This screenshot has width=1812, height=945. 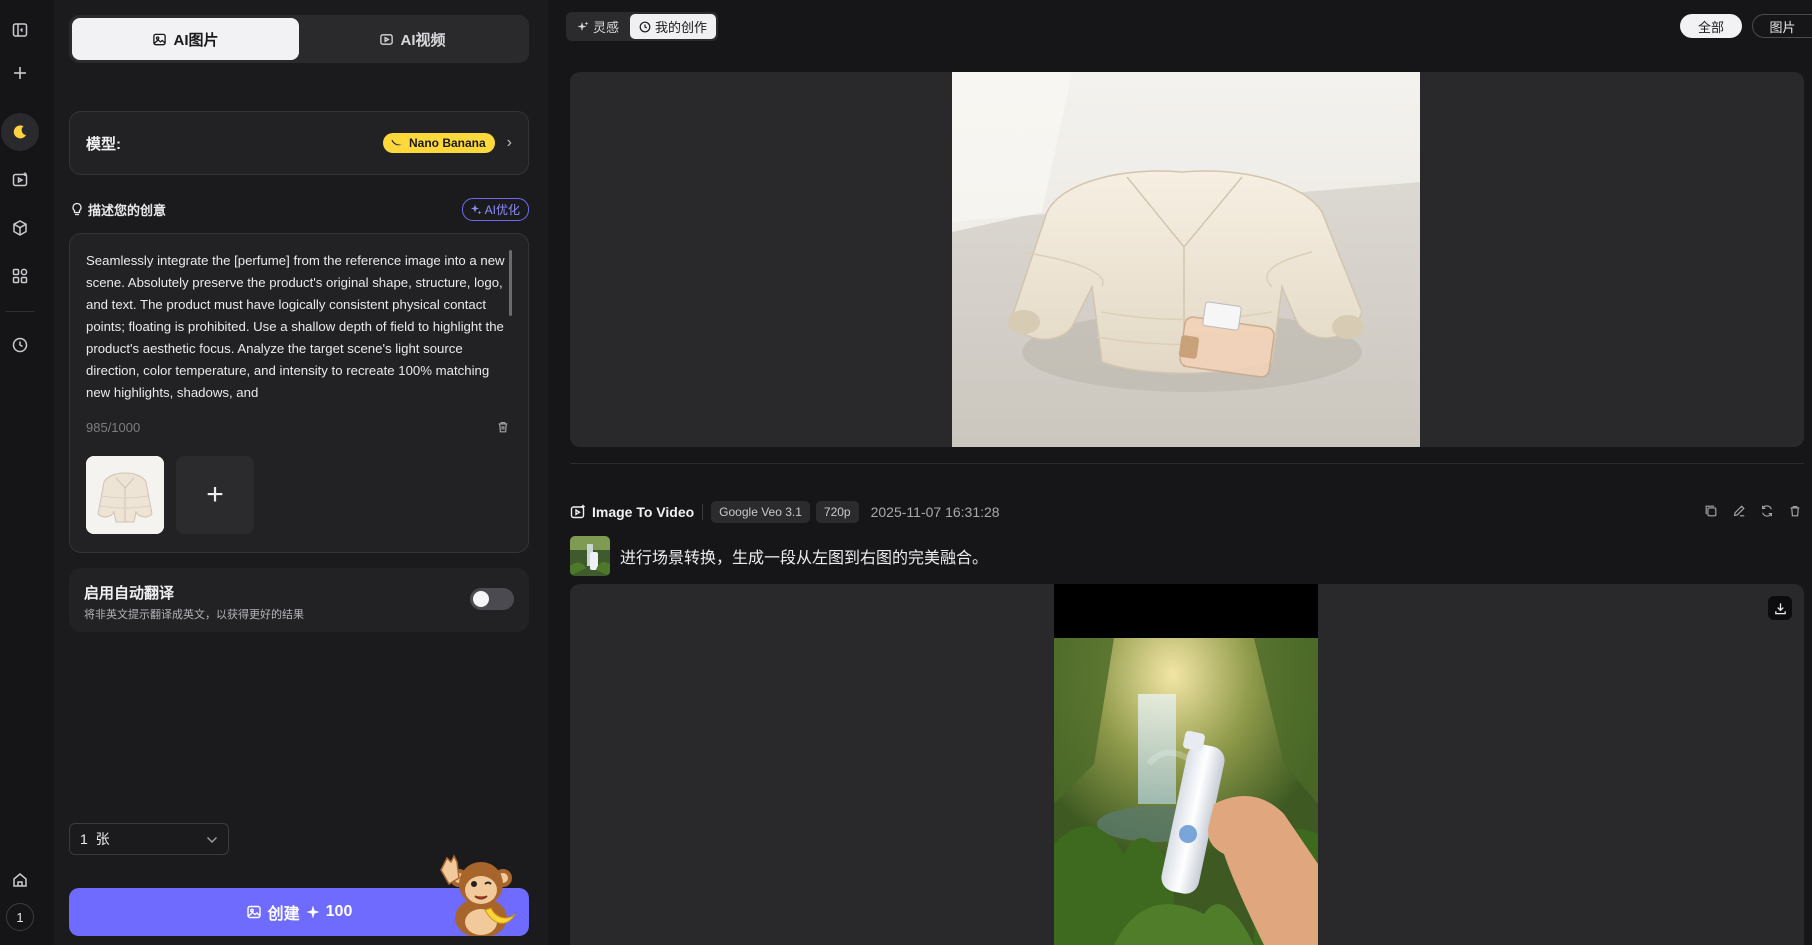 What do you see at coordinates (20, 228) in the screenshot?
I see `cube-icon` at bounding box center [20, 228].